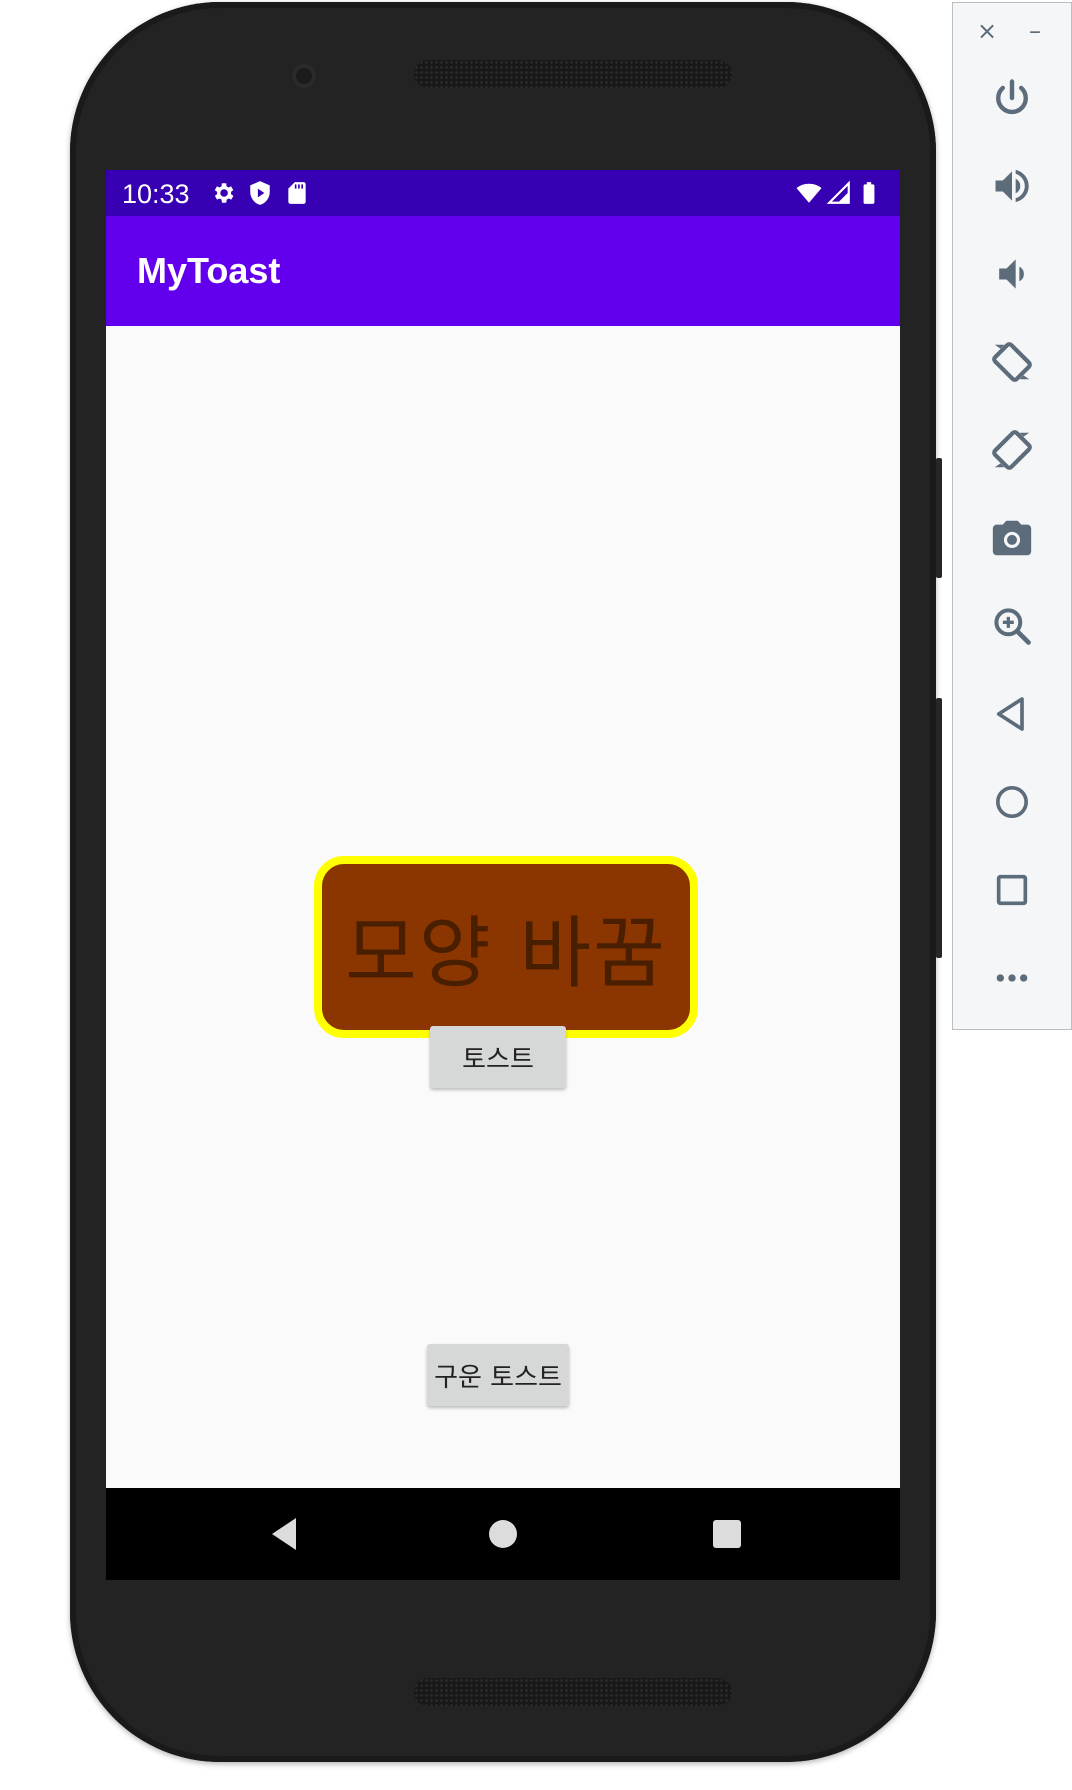  I want to click on camera-icon, so click(1012, 538).